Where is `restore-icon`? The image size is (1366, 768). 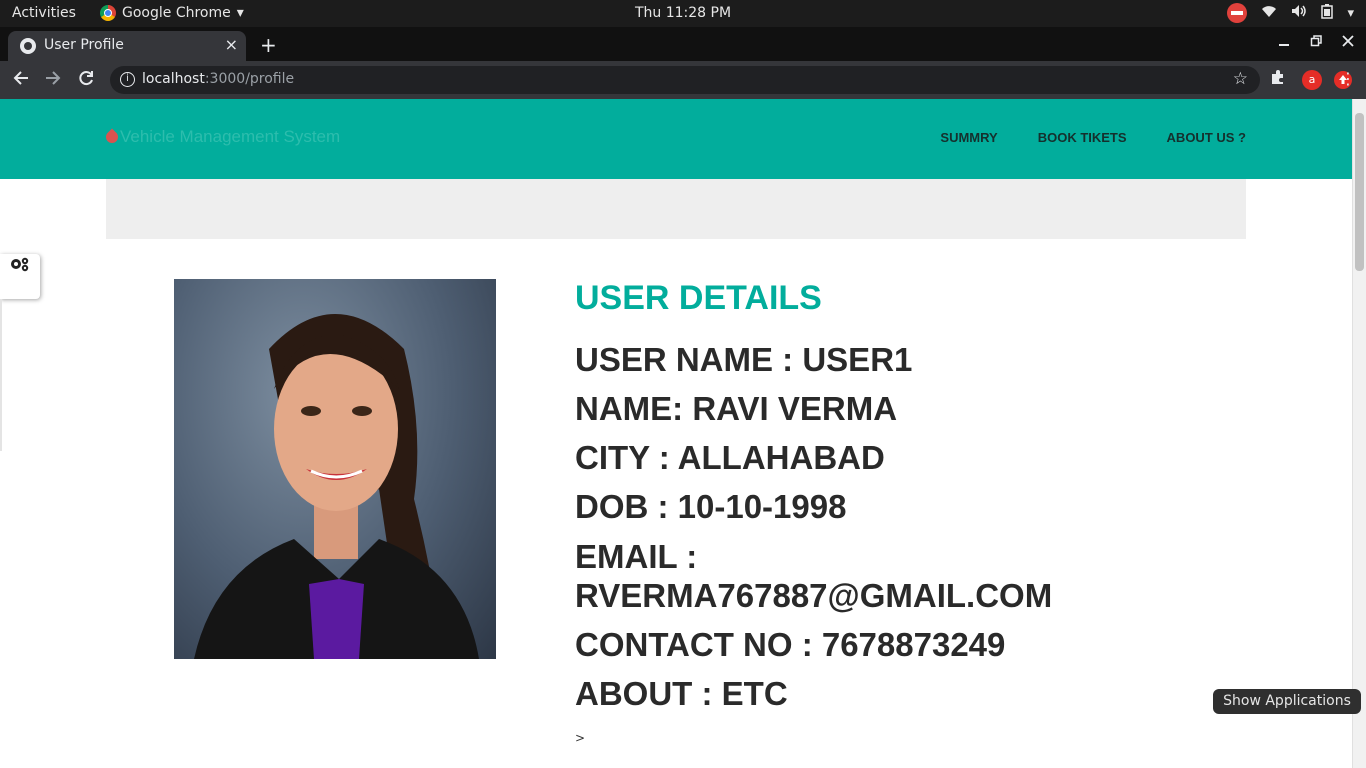
restore-icon is located at coordinates (1316, 43).